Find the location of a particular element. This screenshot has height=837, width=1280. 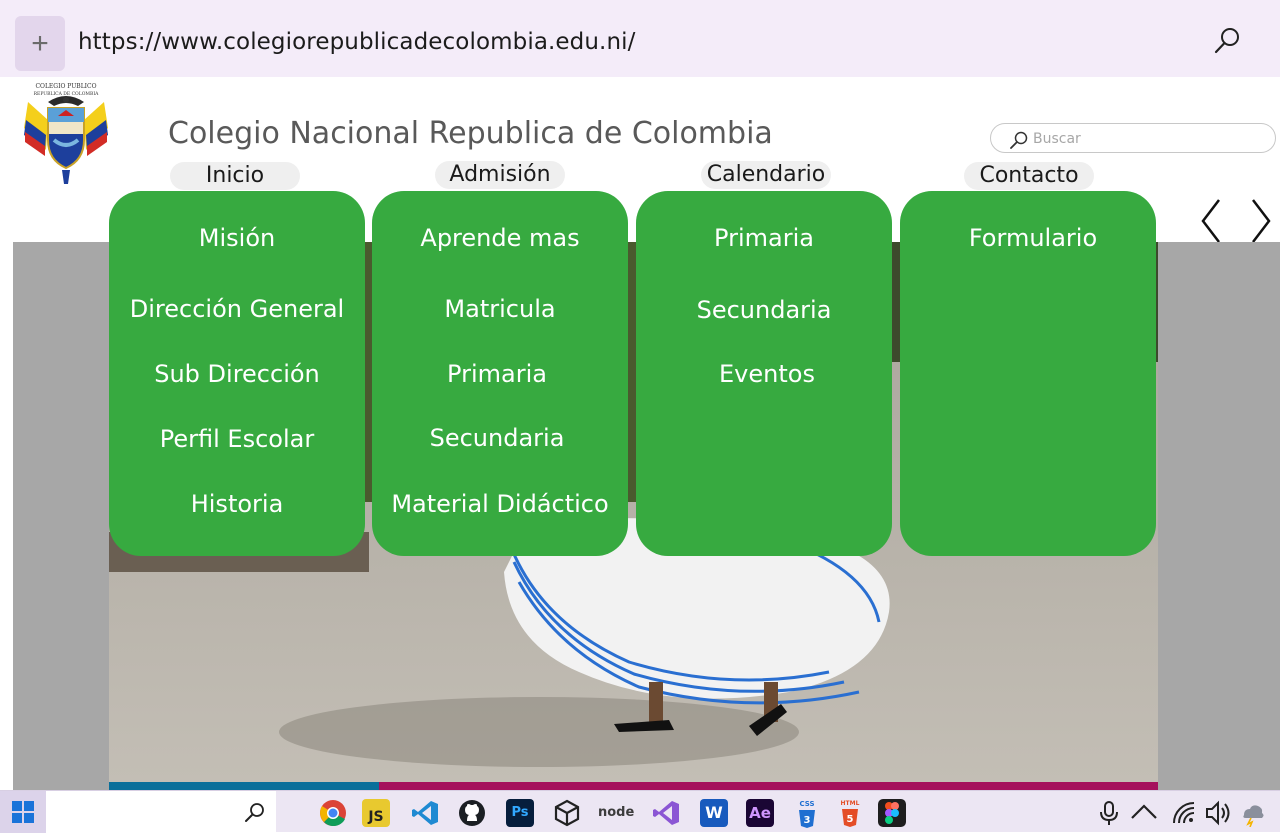

nodejs-icon: node is located at coordinates (616, 813).